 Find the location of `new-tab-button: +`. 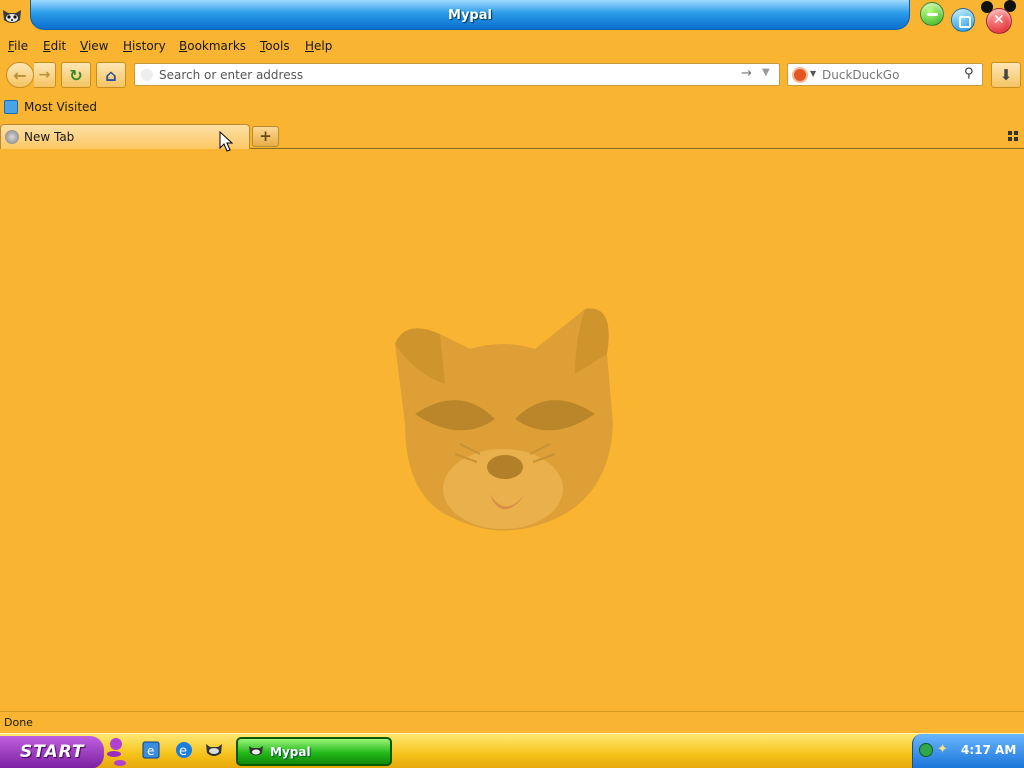

new-tab-button: + is located at coordinates (265, 136).